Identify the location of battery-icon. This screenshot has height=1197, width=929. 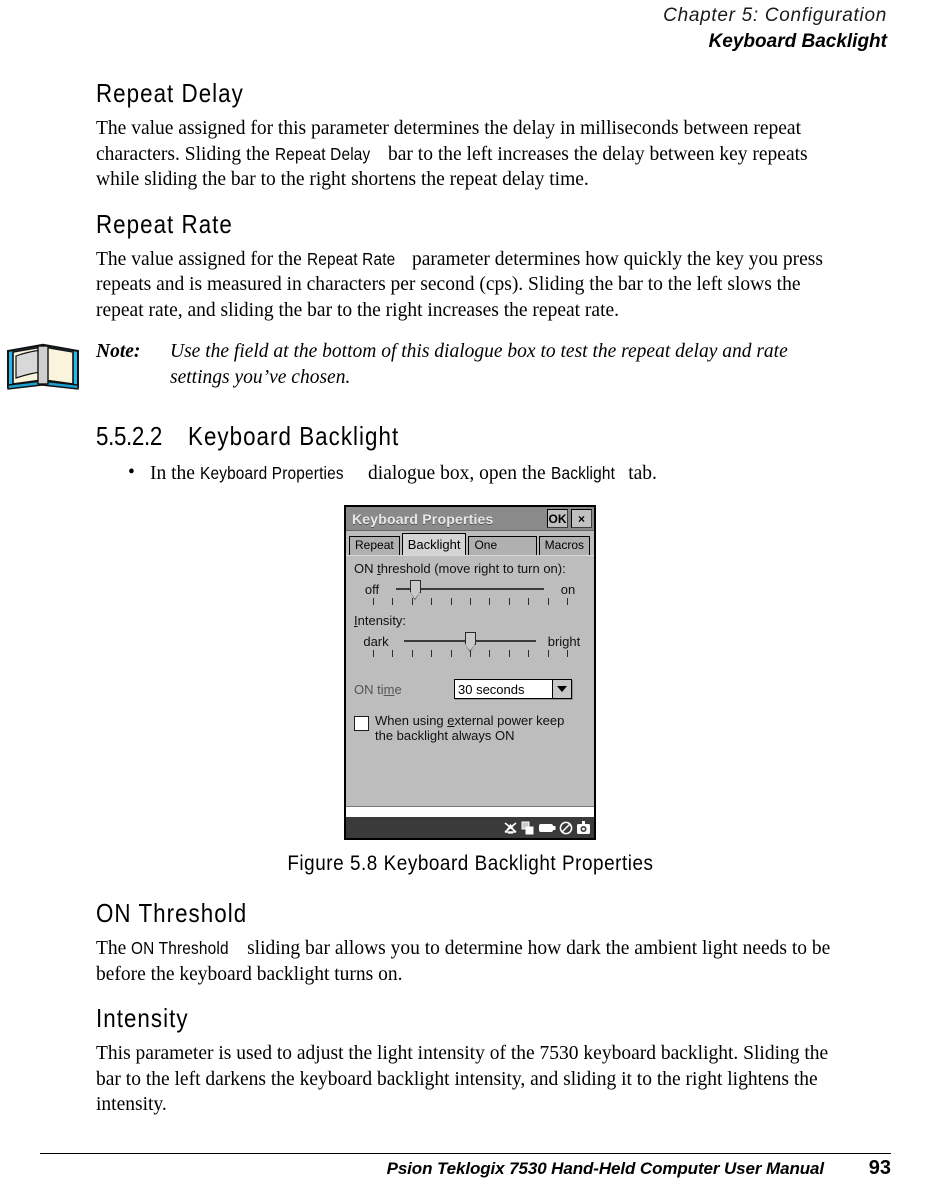
(547, 828).